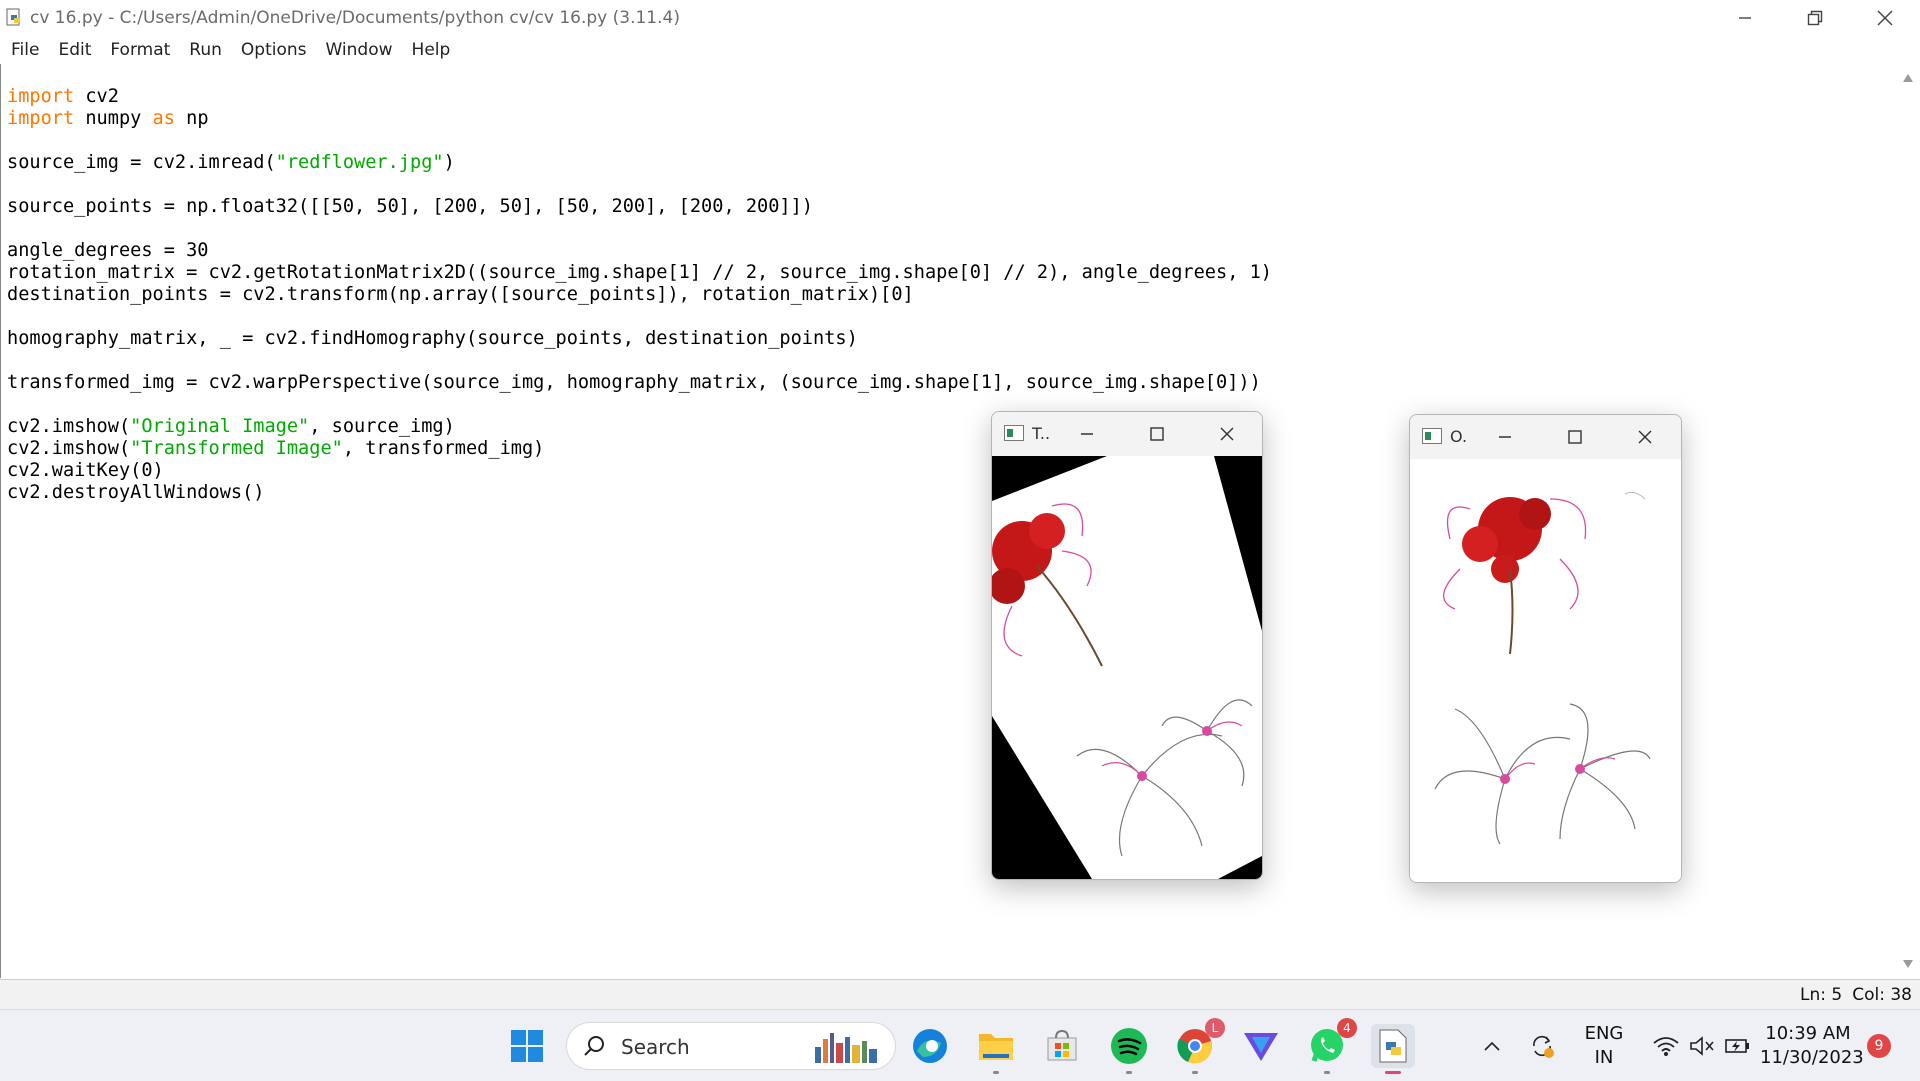 The image size is (1920, 1081). I want to click on scroll-down-icon, so click(1908, 964).